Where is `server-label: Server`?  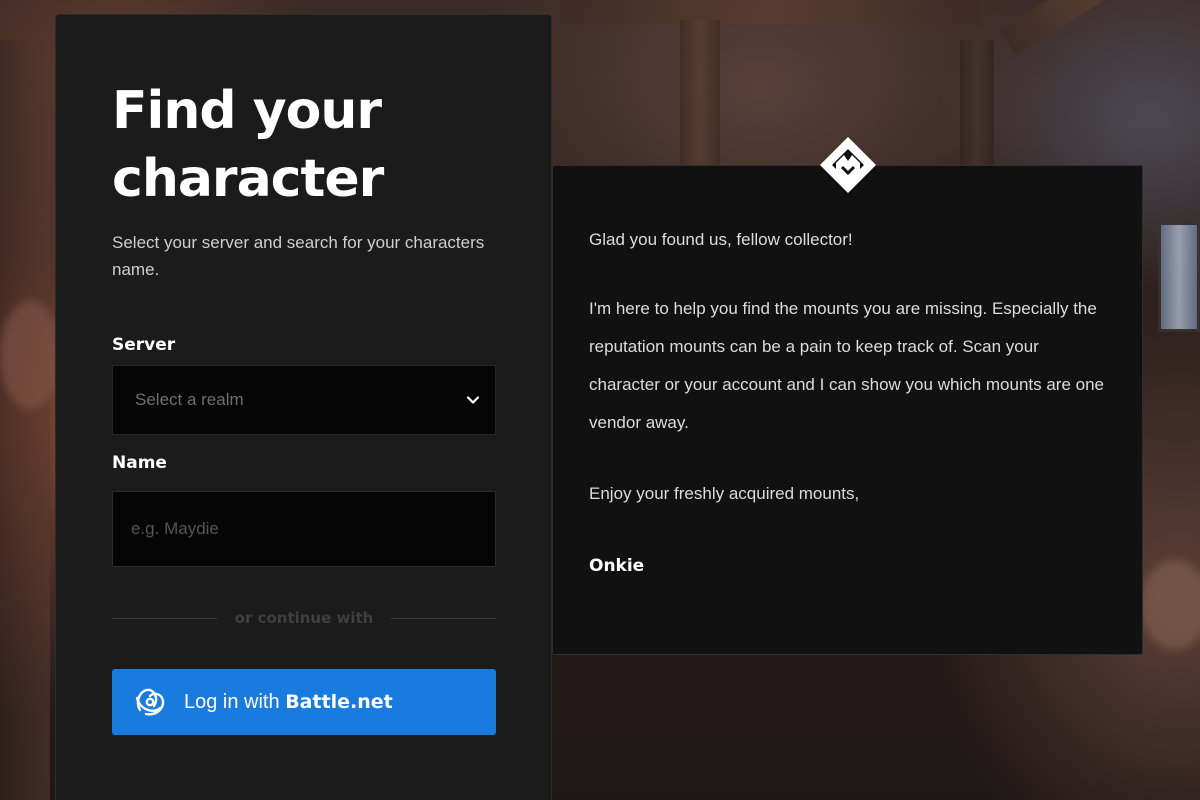
server-label: Server is located at coordinates (144, 345).